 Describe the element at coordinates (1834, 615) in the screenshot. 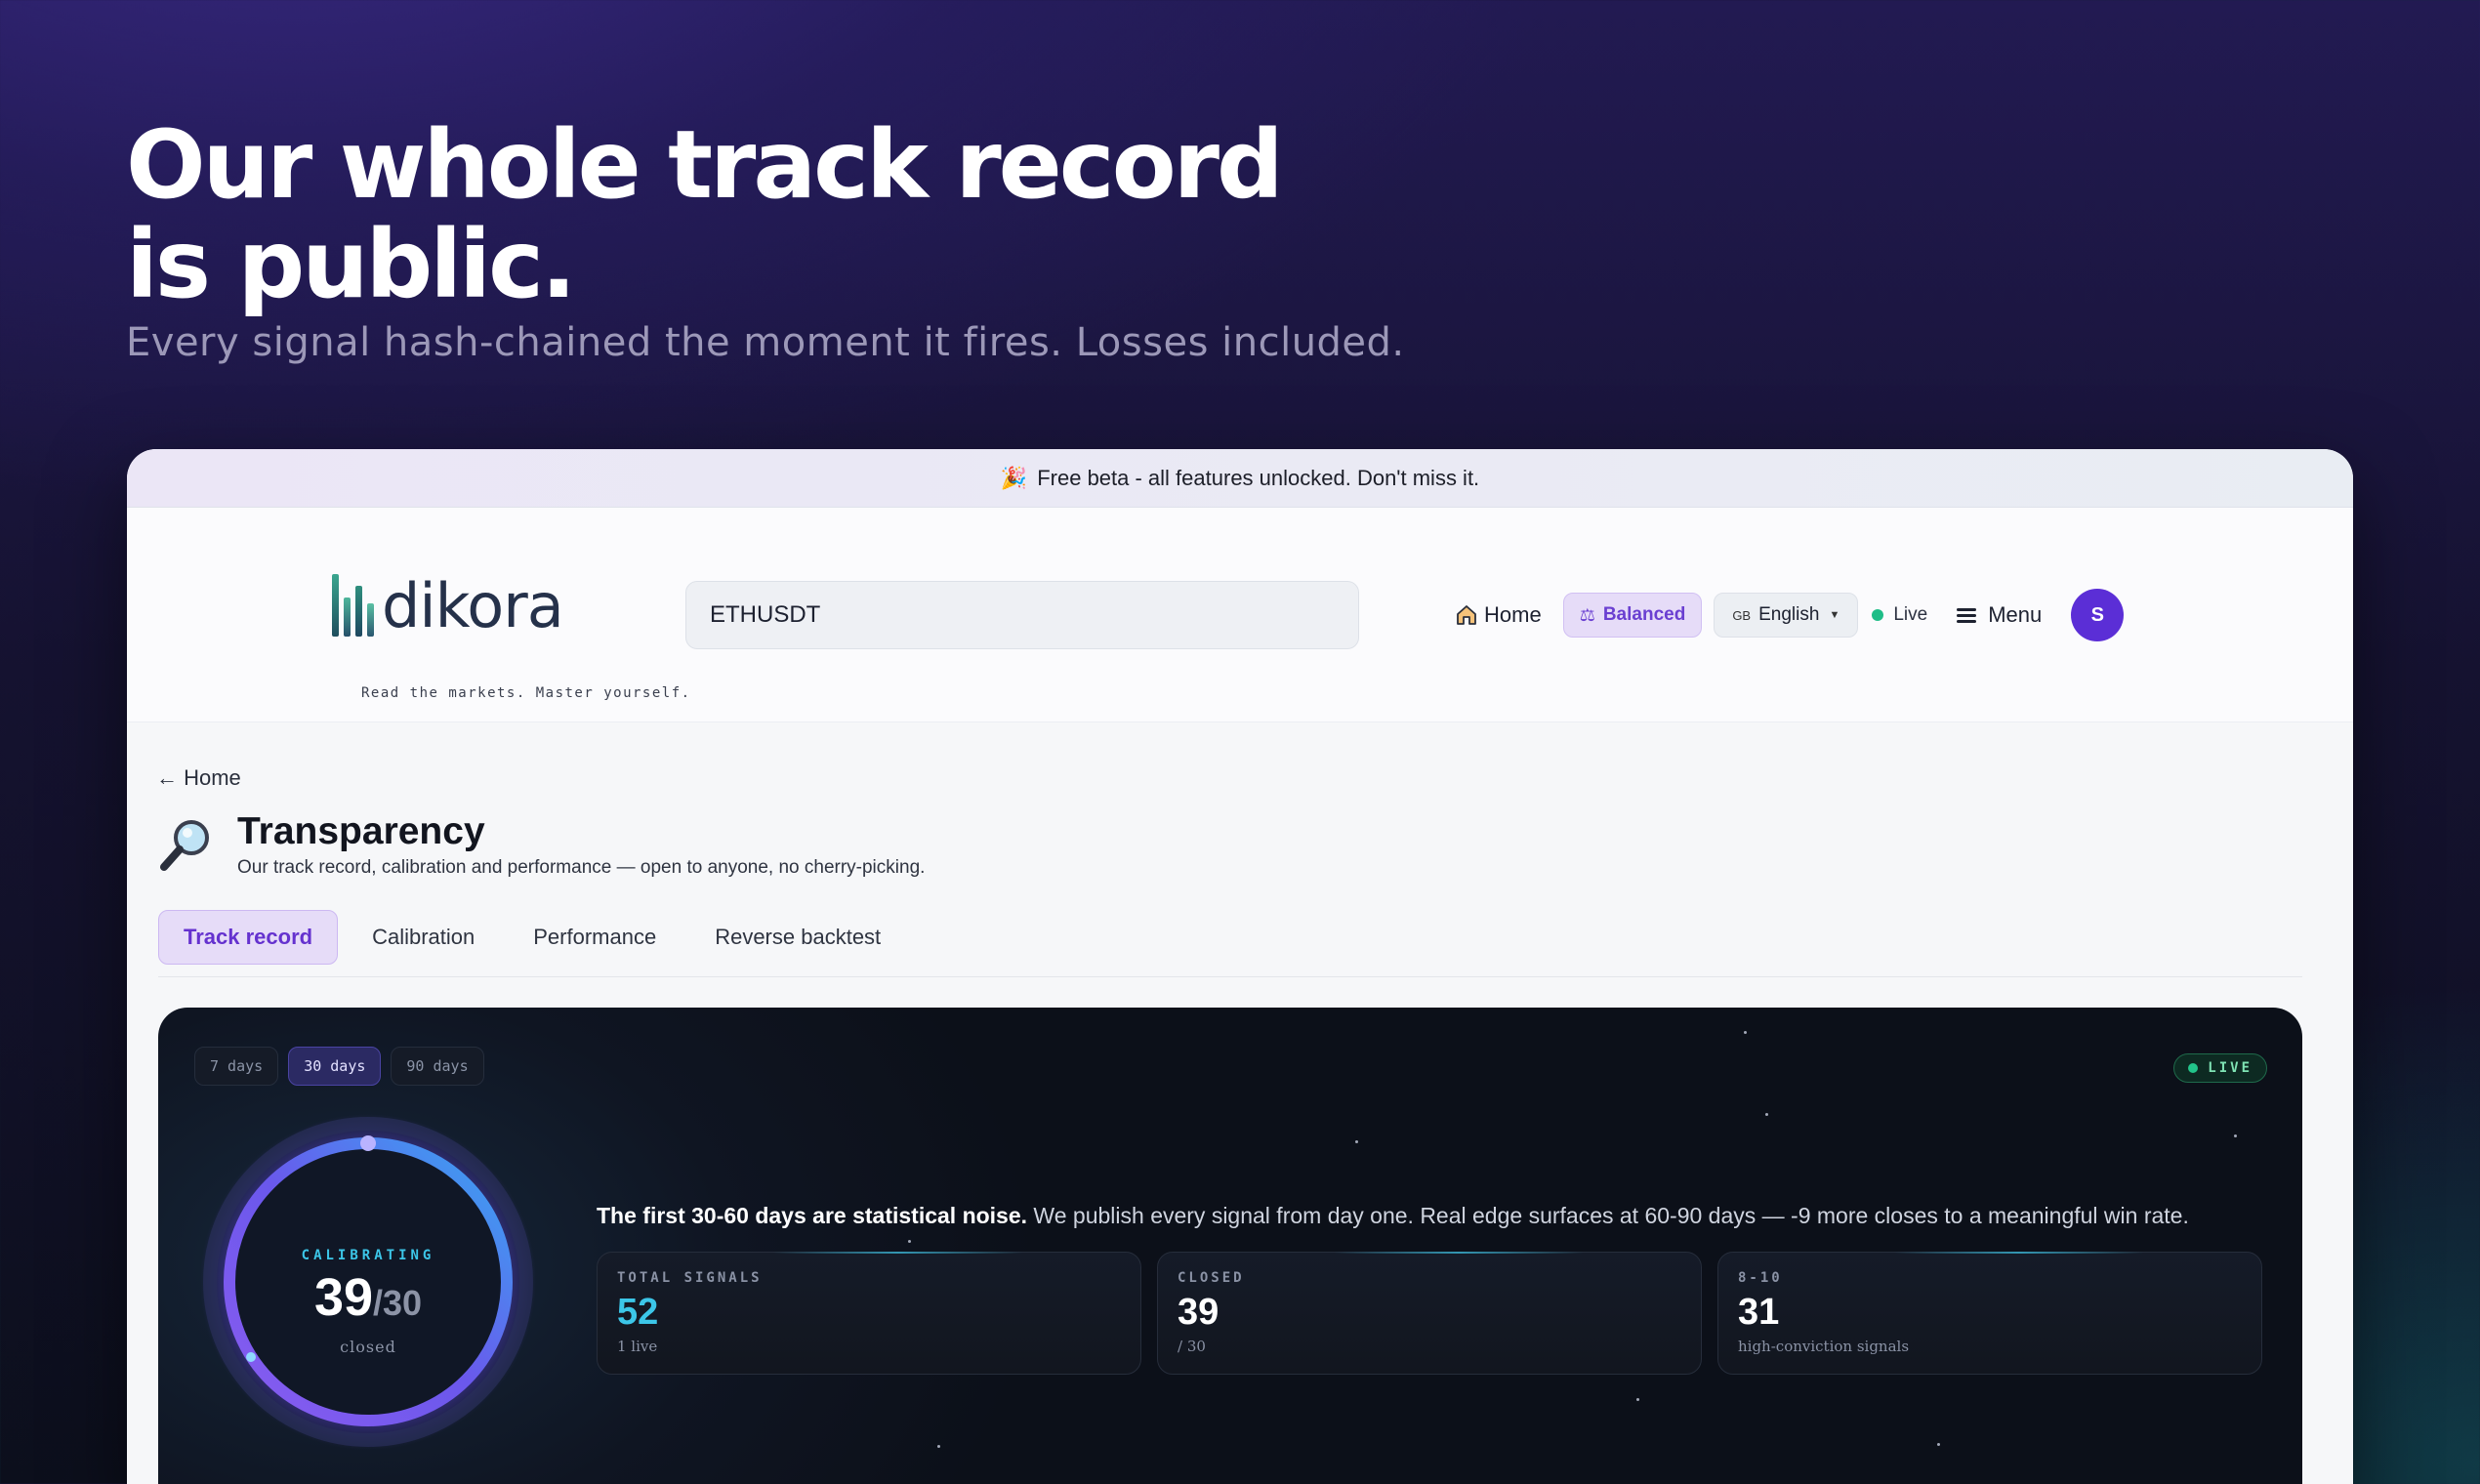

I see `caret-down-icon: ▼` at that location.